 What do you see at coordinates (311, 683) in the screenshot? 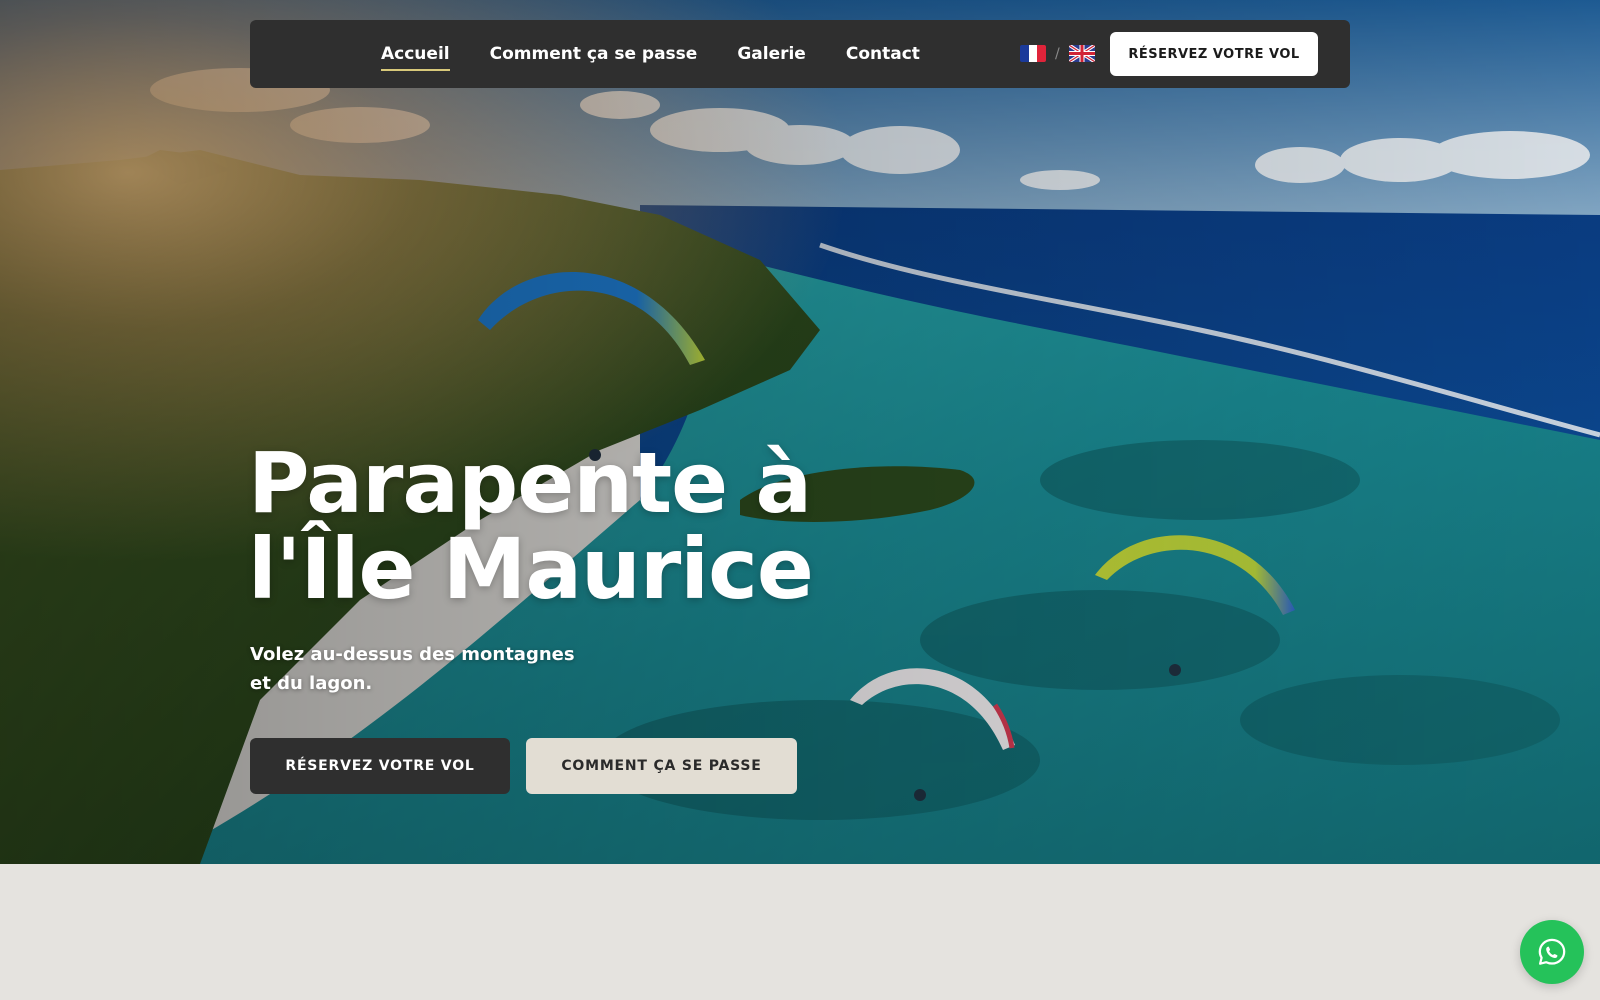
I see `hero-subtitle-line-2: et du lagon.` at bounding box center [311, 683].